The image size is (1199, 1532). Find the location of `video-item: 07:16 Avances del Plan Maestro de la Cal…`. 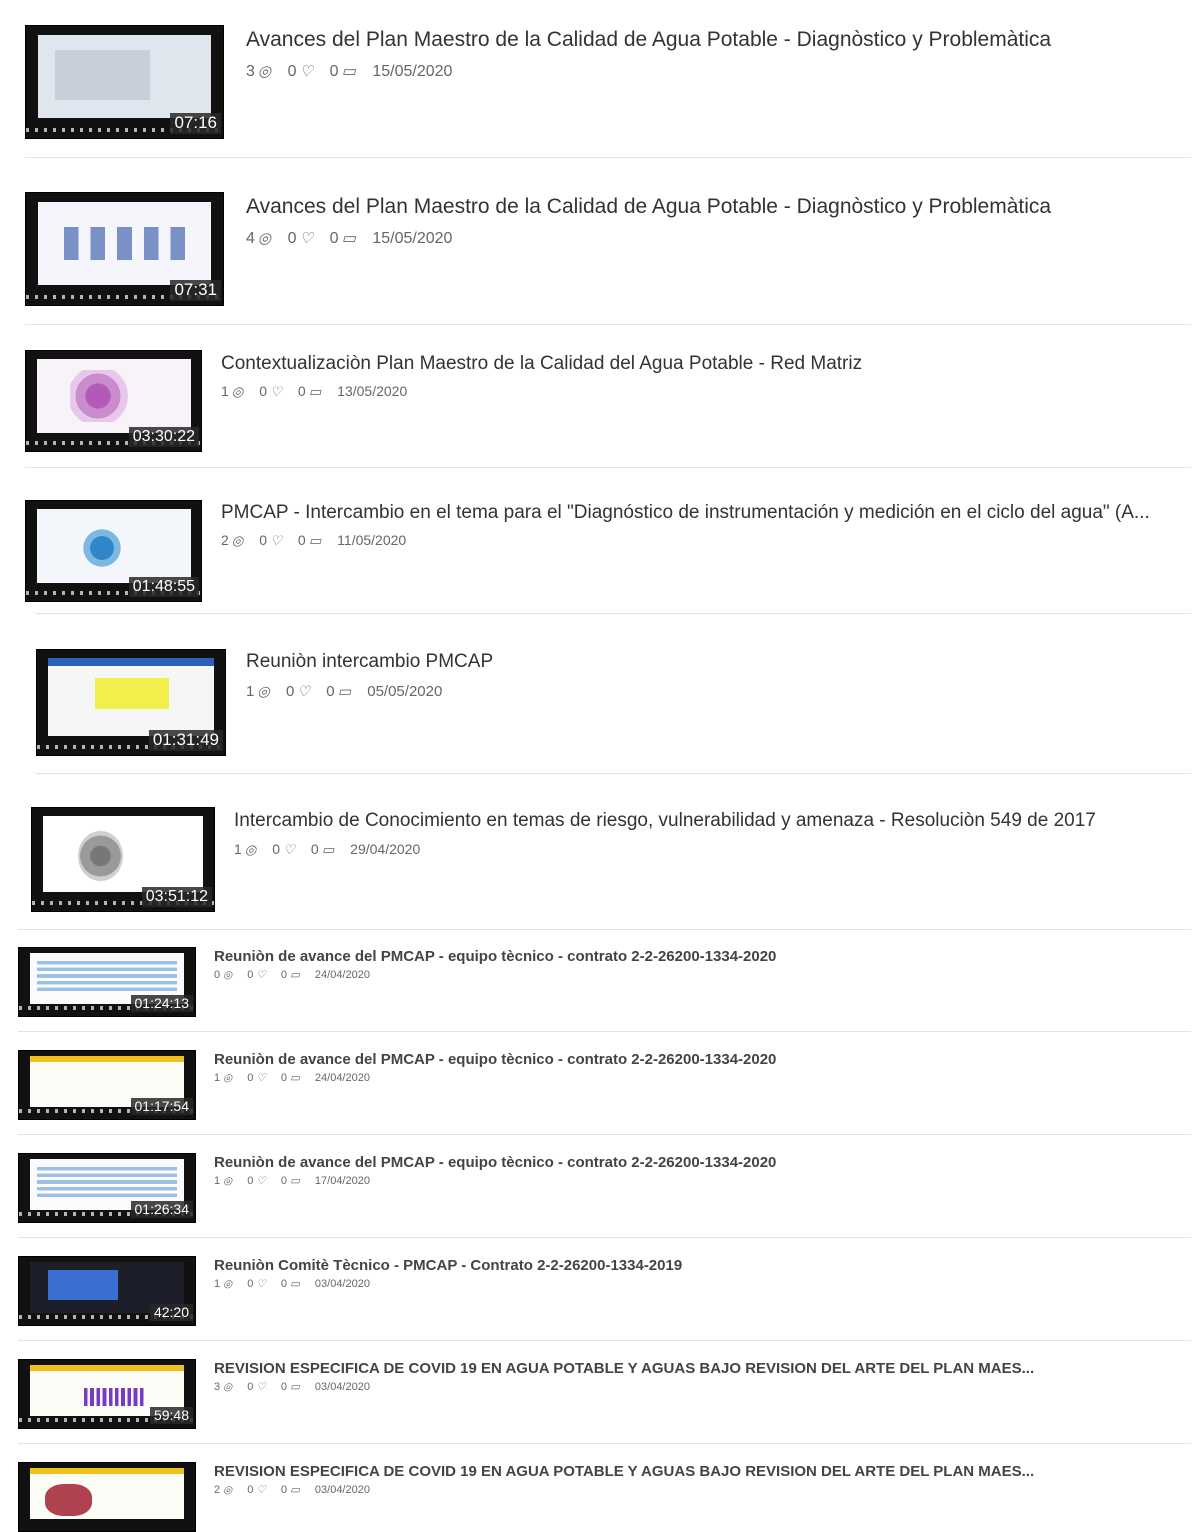

video-item: 07:16 Avances del Plan Maestro de la Cal… is located at coordinates (599, 80).